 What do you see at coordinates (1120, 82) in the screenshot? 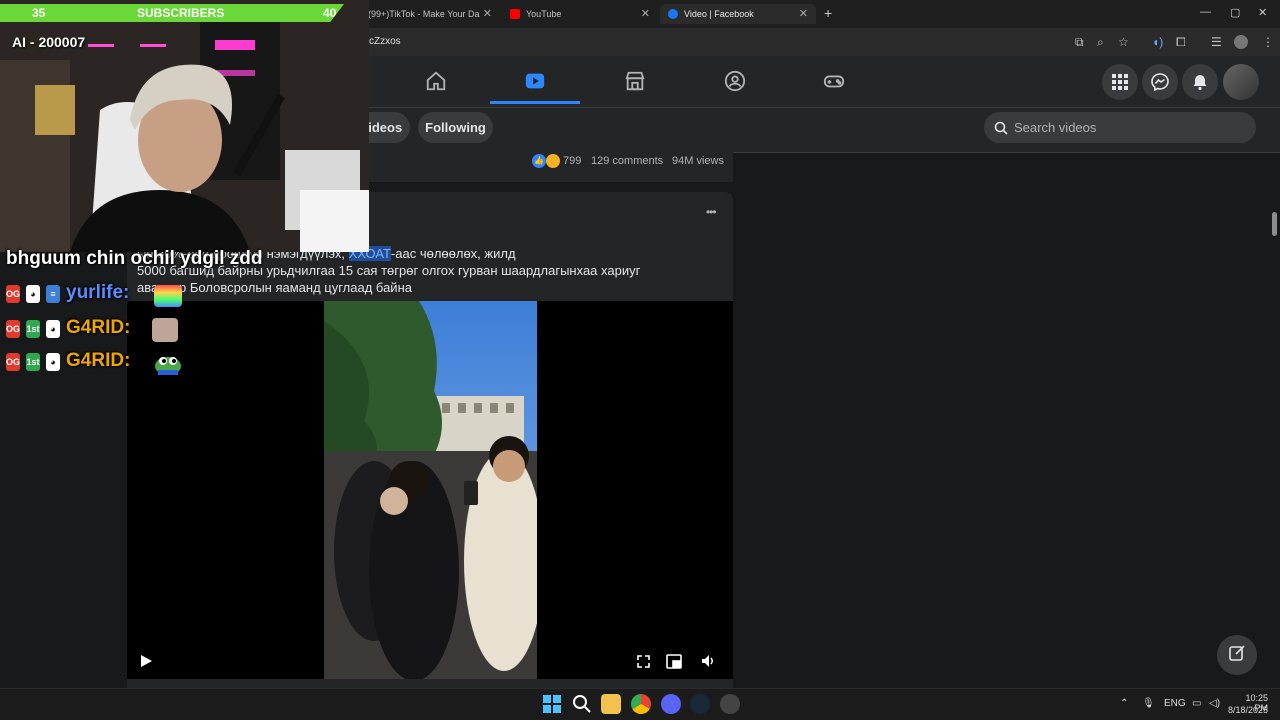
I see `menu-grid-icon` at bounding box center [1120, 82].